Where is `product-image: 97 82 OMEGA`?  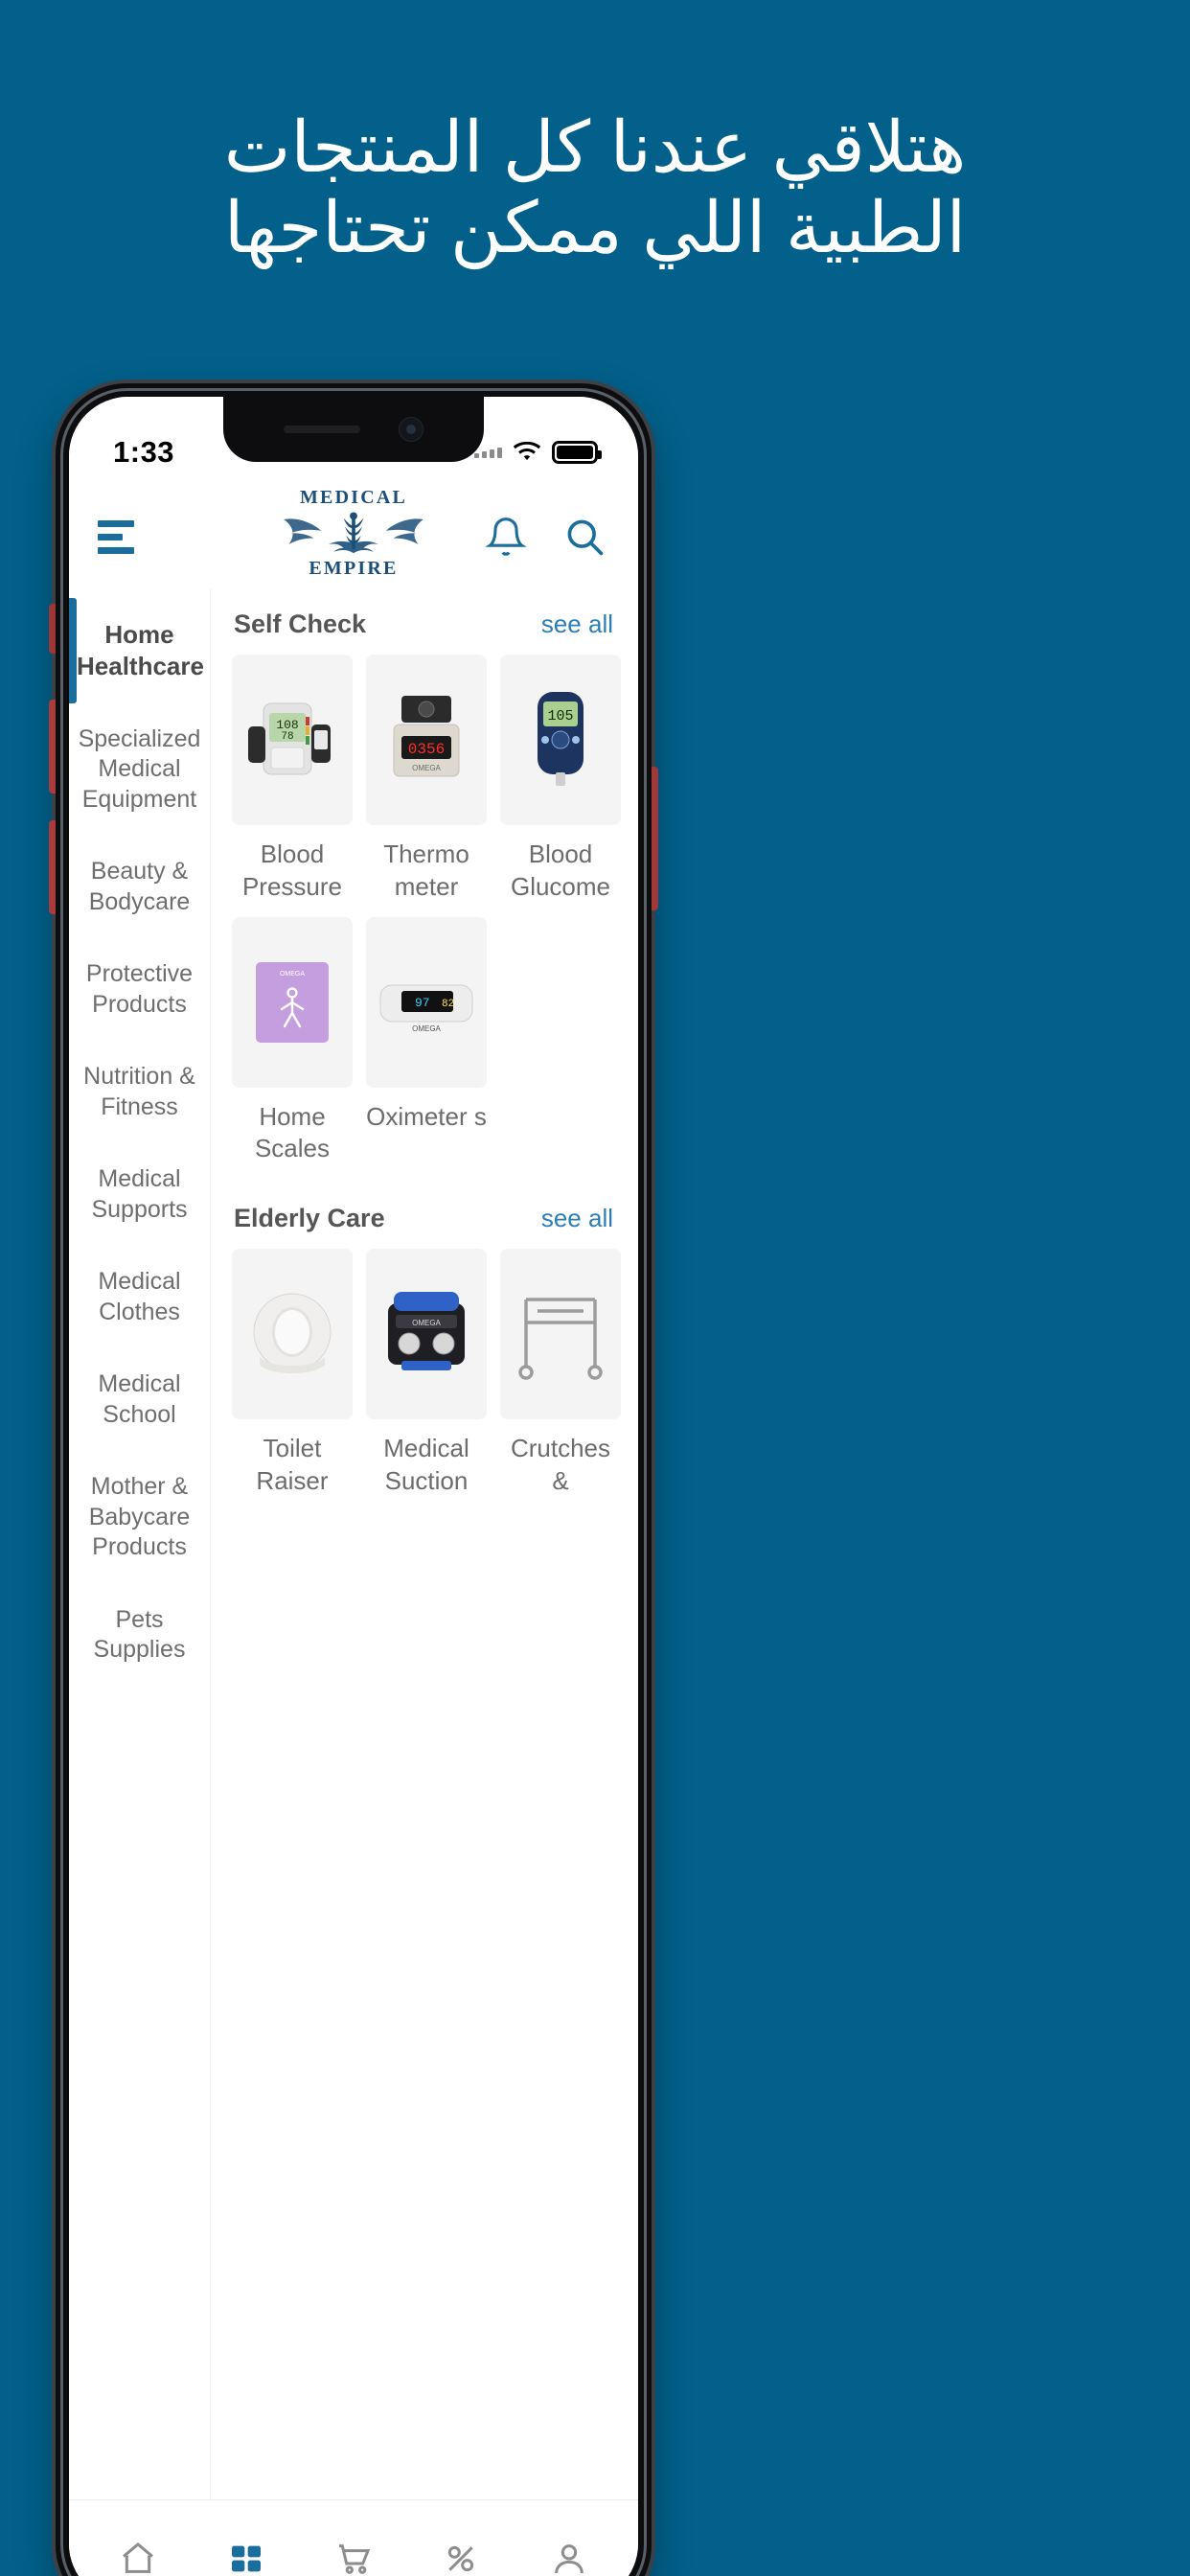
product-image: 97 82 OMEGA is located at coordinates (427, 1002).